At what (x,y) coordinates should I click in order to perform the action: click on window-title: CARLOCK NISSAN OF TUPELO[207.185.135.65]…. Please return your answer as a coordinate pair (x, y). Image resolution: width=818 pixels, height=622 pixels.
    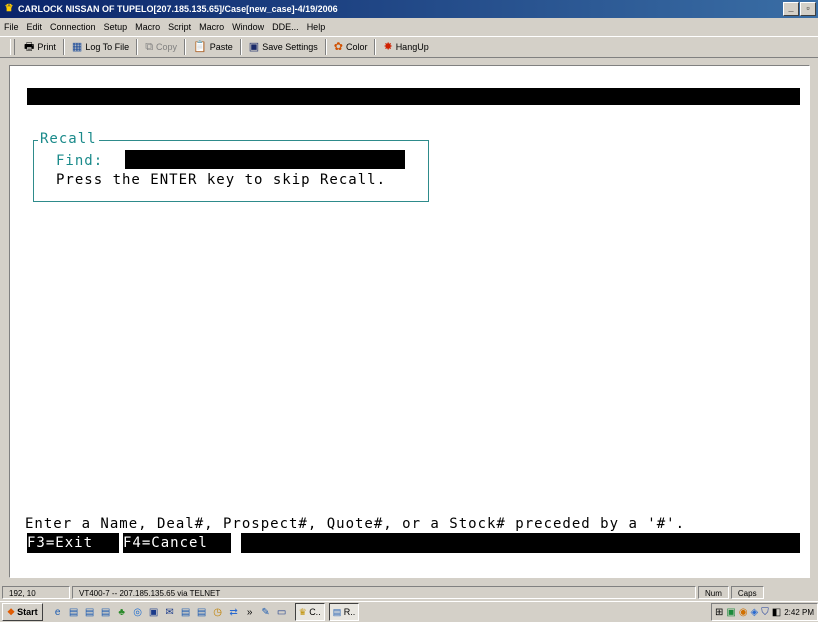
    Looking at the image, I should click on (178, 9).